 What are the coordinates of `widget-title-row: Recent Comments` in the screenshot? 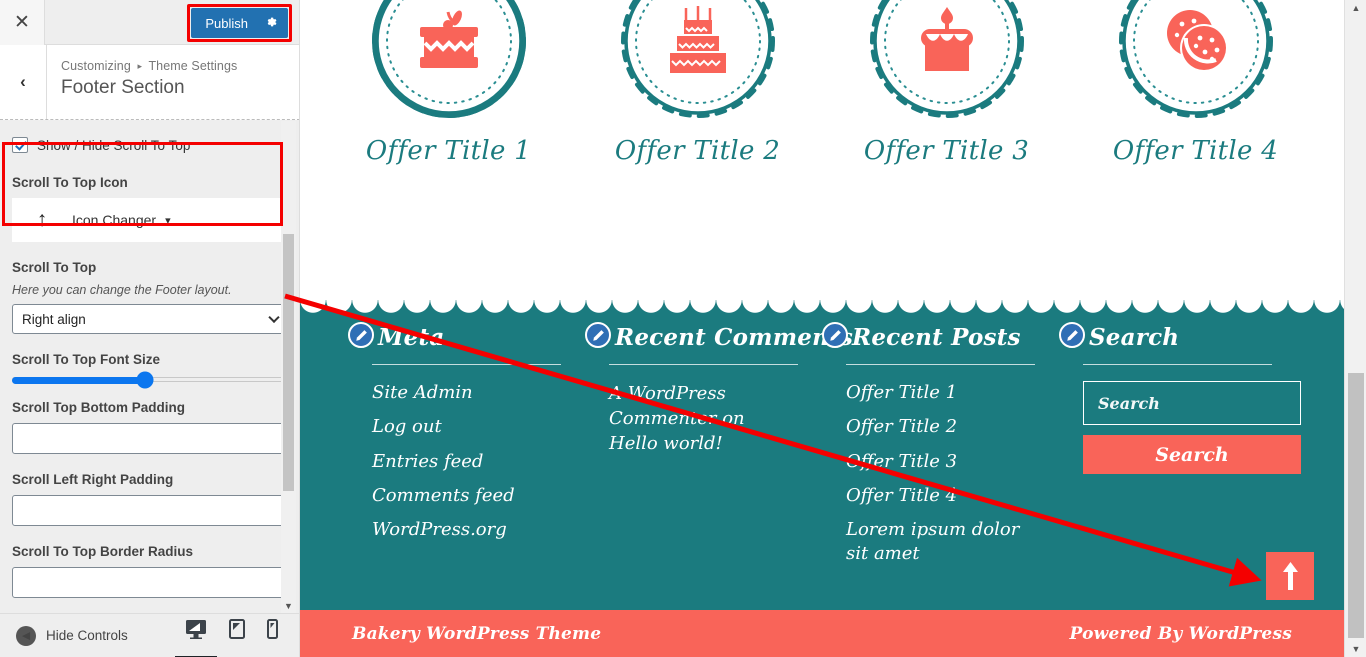 It's located at (719, 337).